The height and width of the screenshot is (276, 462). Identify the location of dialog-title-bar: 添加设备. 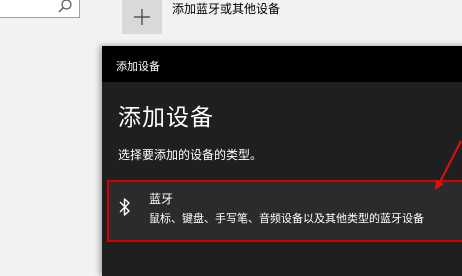
(282, 64).